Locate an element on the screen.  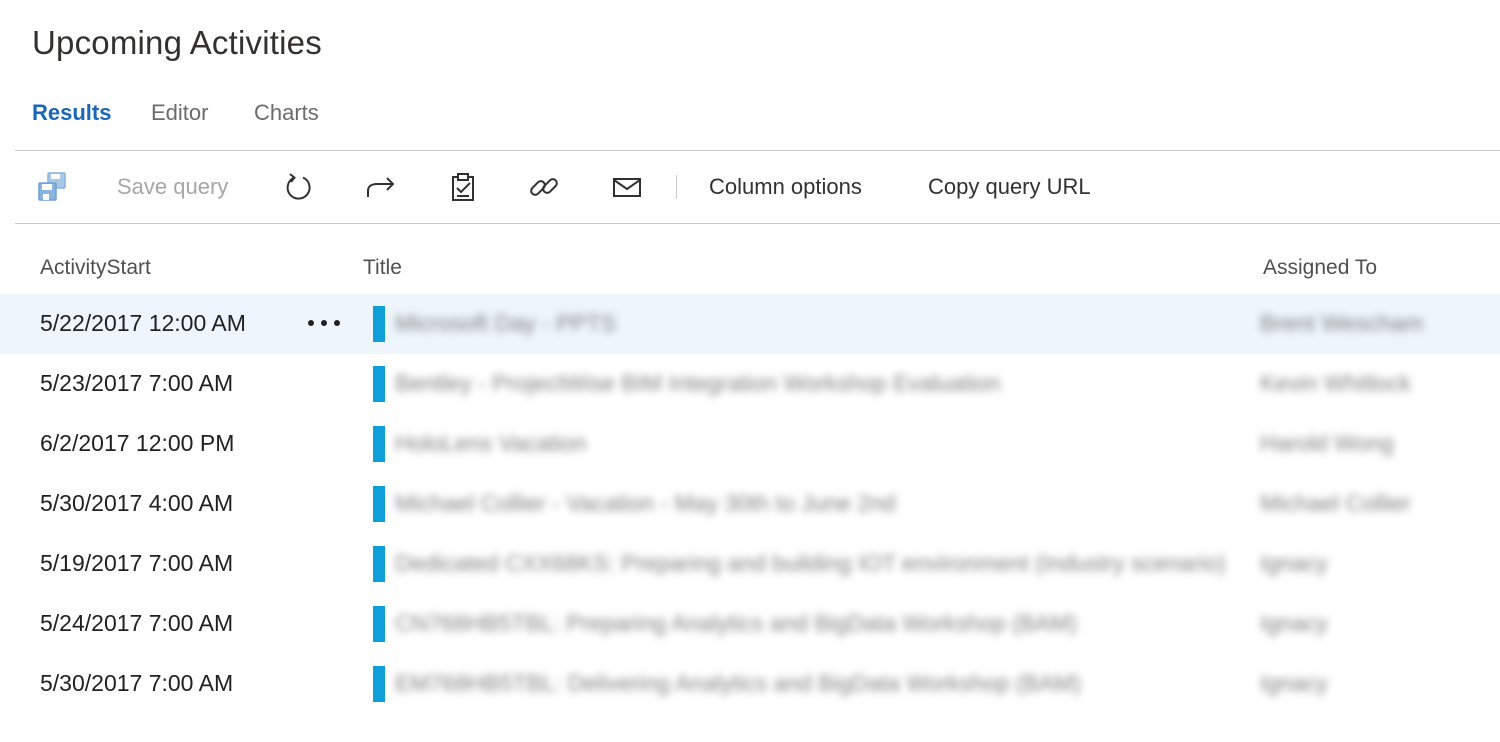
save-query-button: Save query is located at coordinates (172, 187).